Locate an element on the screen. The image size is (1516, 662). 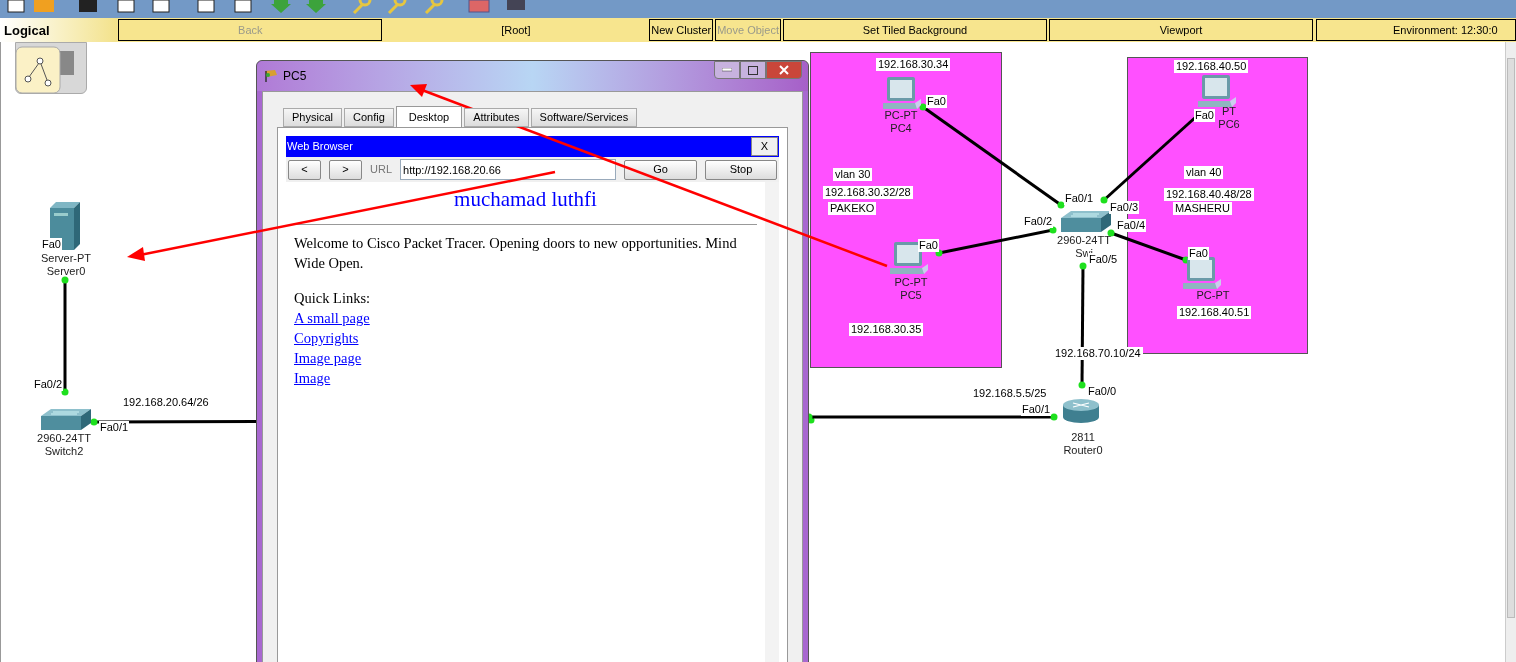
device-name-label: Server0 is located at coordinates (66, 271).